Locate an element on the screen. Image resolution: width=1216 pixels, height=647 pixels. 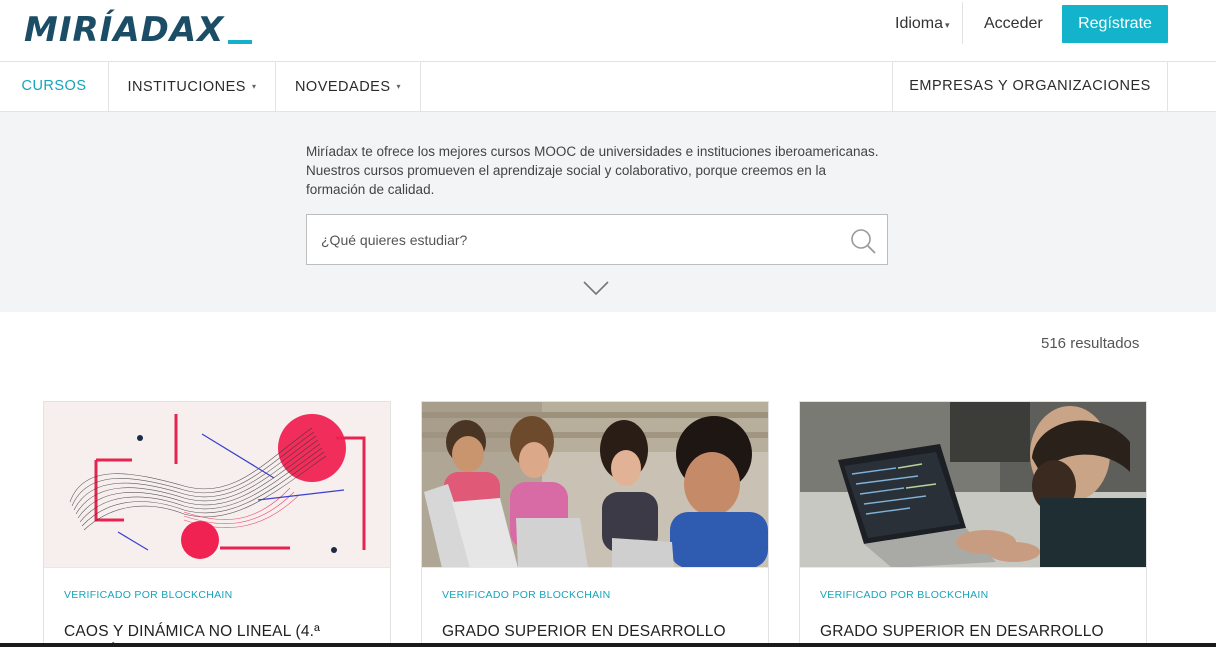
login-link: Acceder is located at coordinates (1013, 24).